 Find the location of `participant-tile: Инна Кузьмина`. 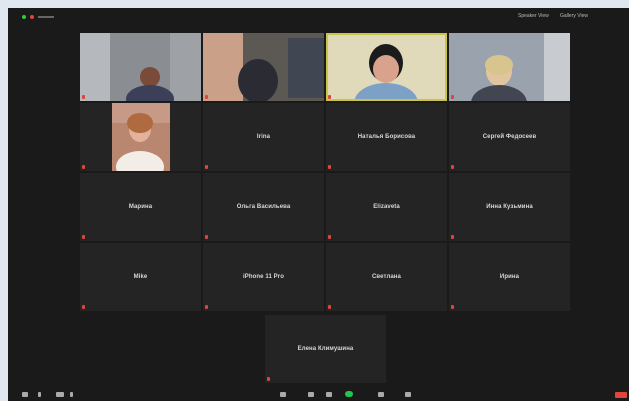

participant-tile: Инна Кузьмина is located at coordinates (509, 207).